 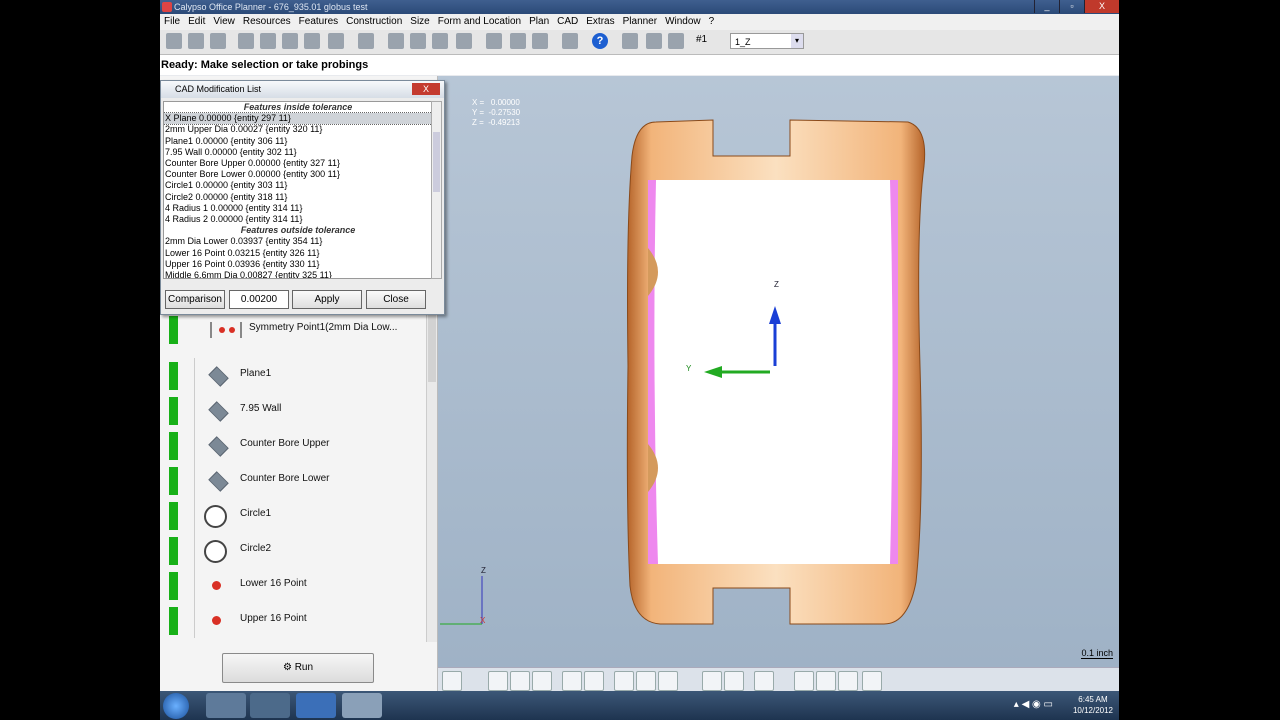 What do you see at coordinates (270, 705) in the screenshot?
I see `media-player-icon` at bounding box center [270, 705].